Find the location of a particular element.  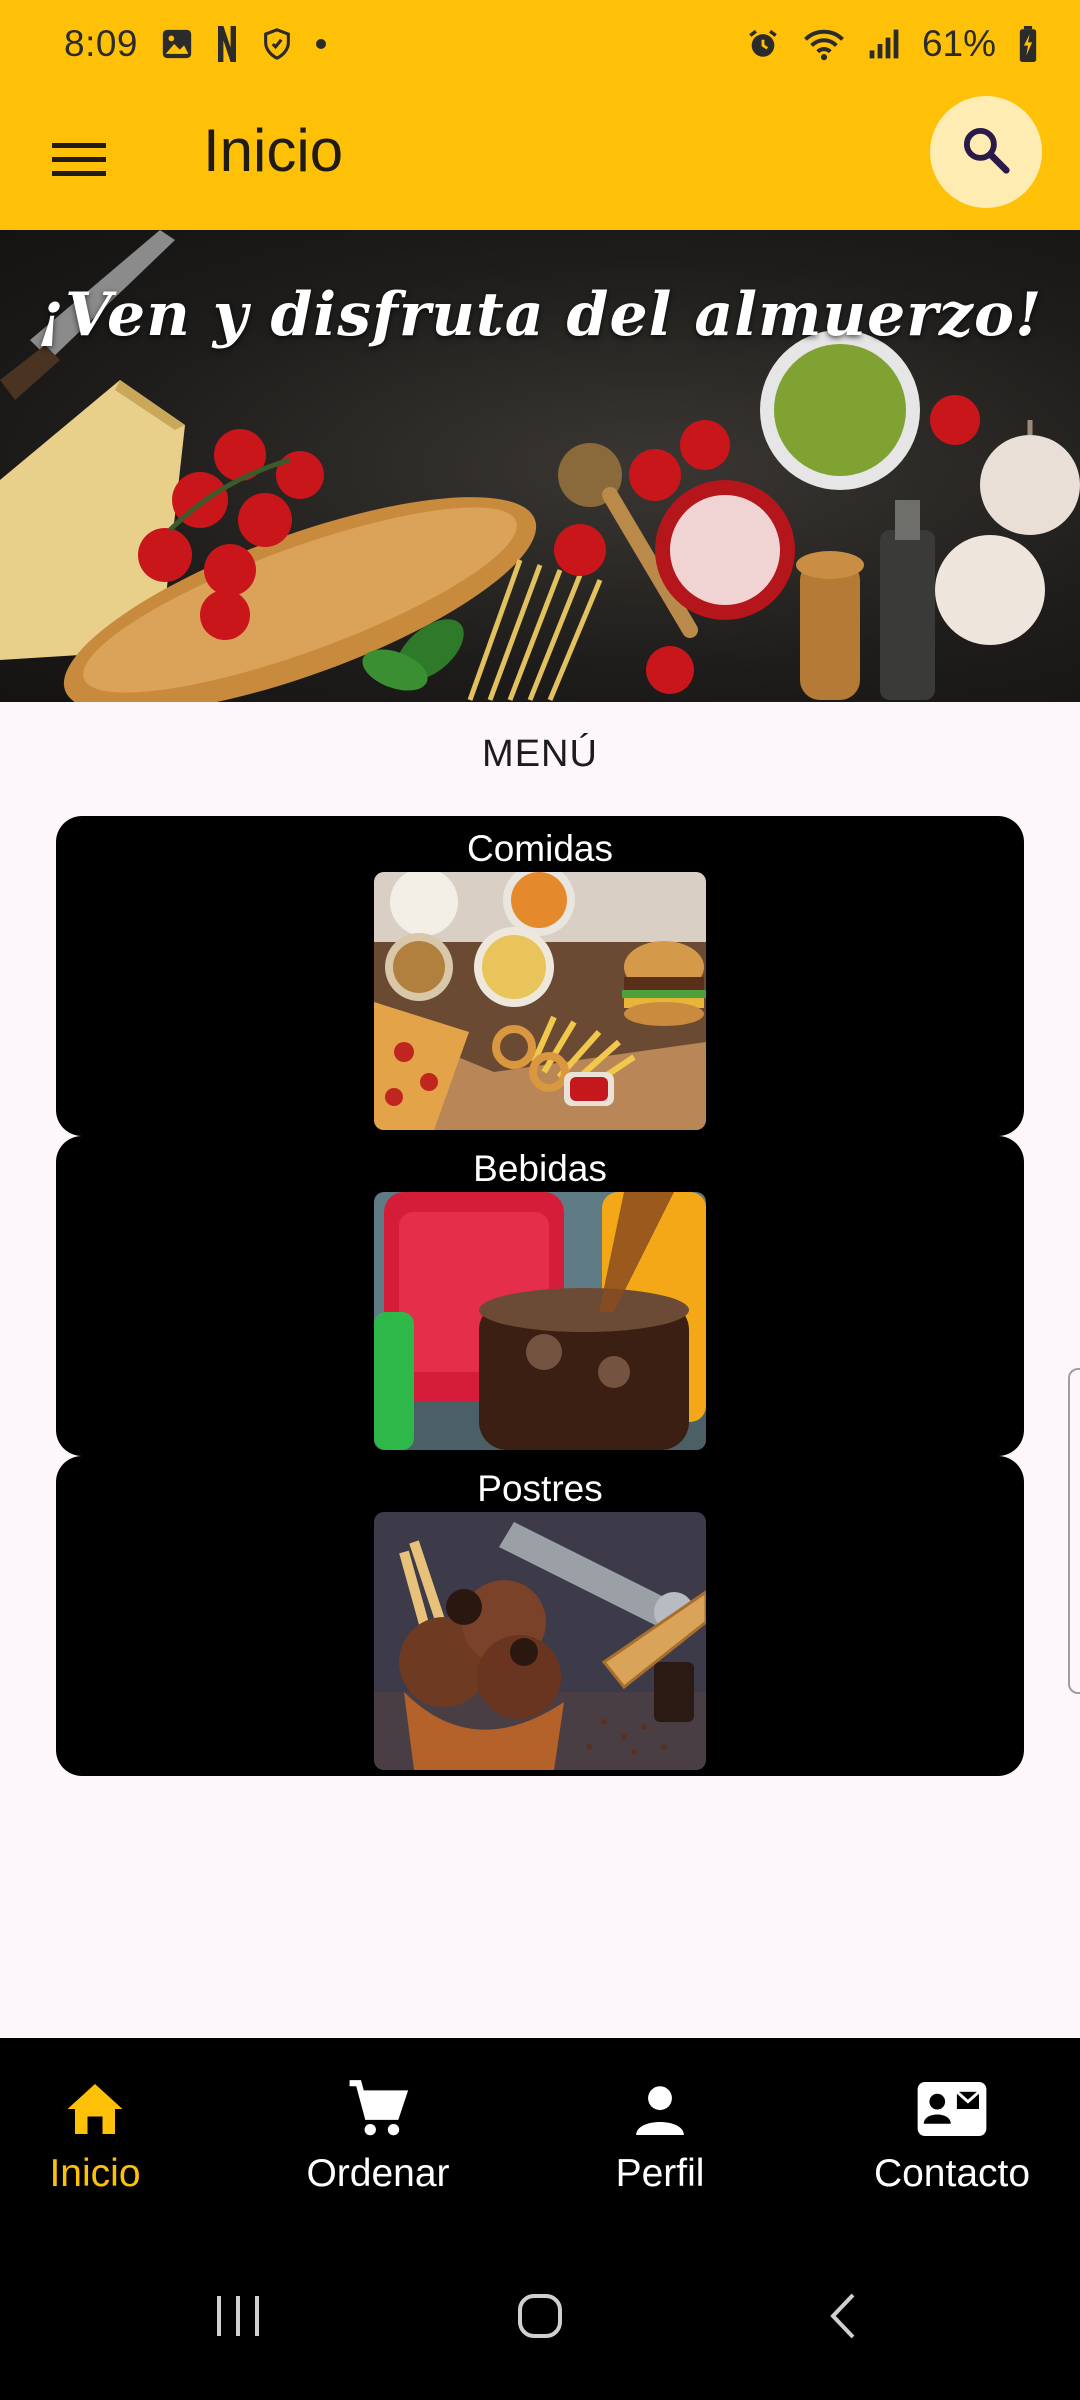

app-bar: Inicio is located at coordinates (540, 159).